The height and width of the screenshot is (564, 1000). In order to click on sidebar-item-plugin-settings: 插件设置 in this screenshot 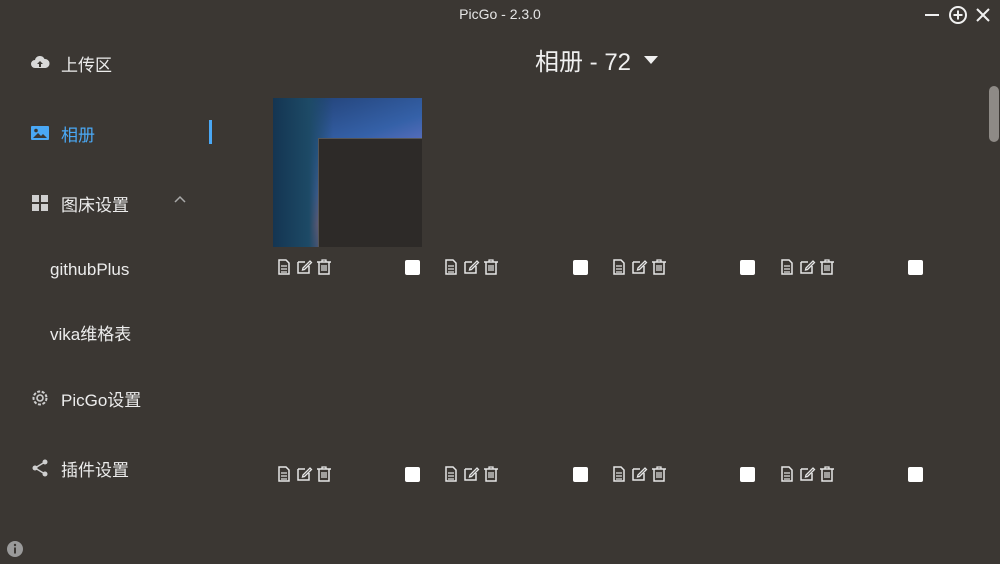, I will do `click(79, 468)`.